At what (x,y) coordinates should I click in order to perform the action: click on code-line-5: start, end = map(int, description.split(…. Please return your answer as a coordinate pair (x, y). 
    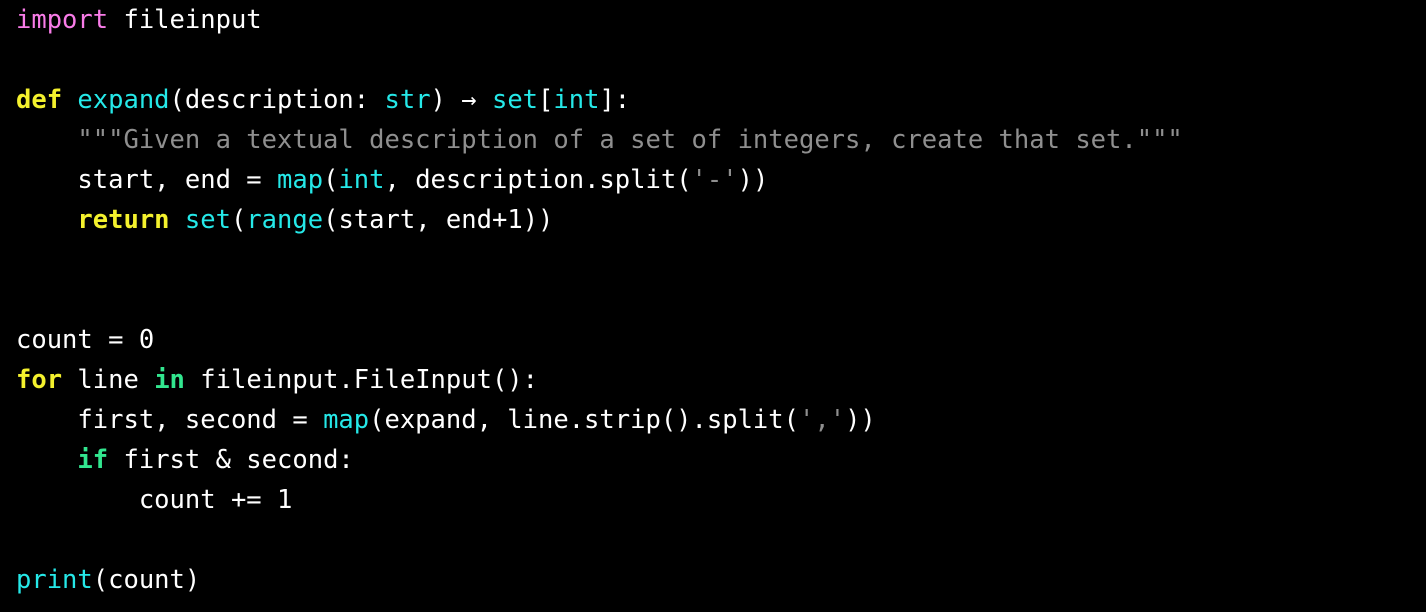
    Looking at the image, I should click on (713, 180).